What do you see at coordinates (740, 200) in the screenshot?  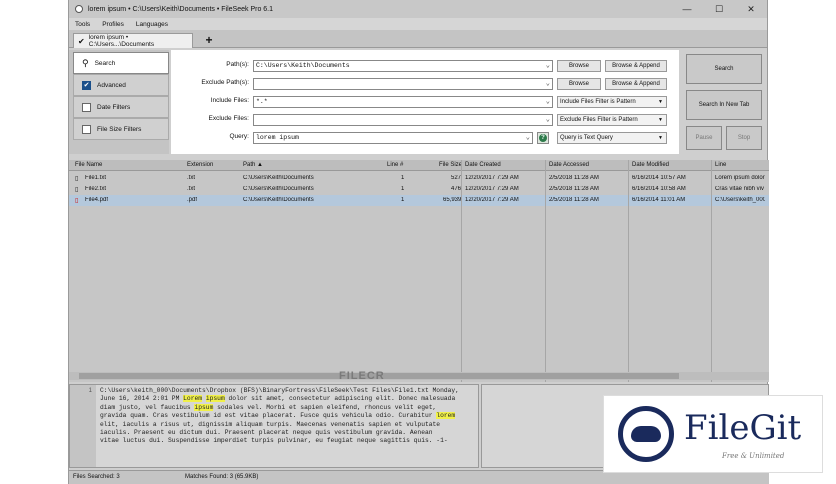 I see `cell-line-text: C:\Users\keith_000` at bounding box center [740, 200].